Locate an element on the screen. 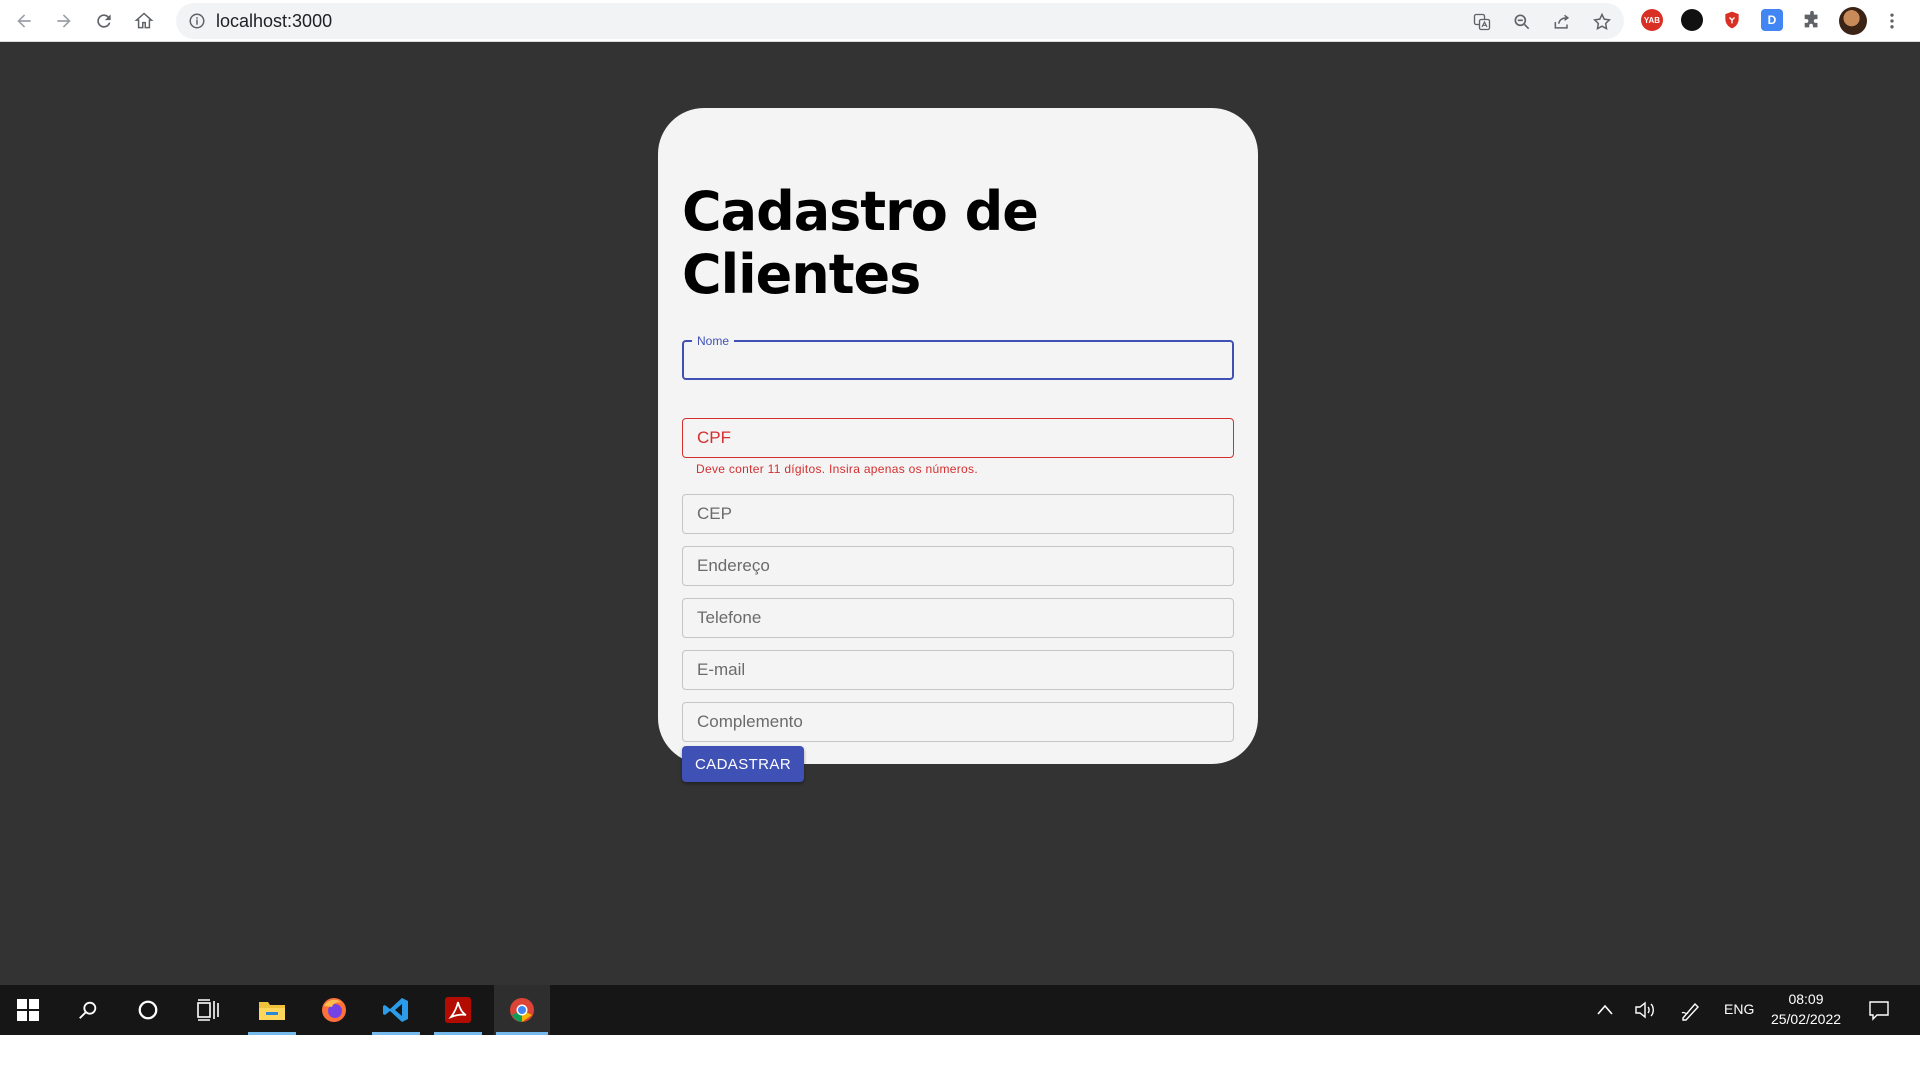 This screenshot has width=1920, height=1080. search-icon is located at coordinates (88, 1010).